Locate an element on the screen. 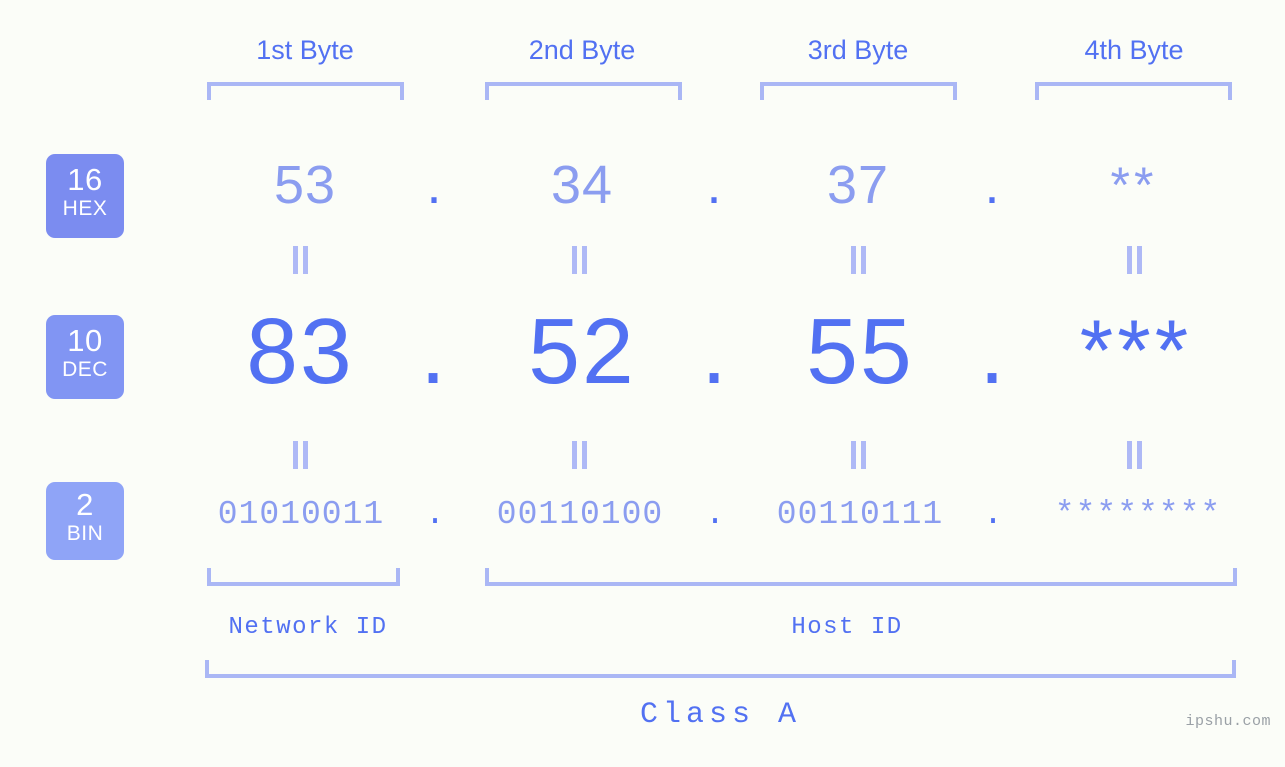 Image resolution: width=1285 pixels, height=767 pixels. base-badge-dec: 10 DEC is located at coordinates (85, 357).